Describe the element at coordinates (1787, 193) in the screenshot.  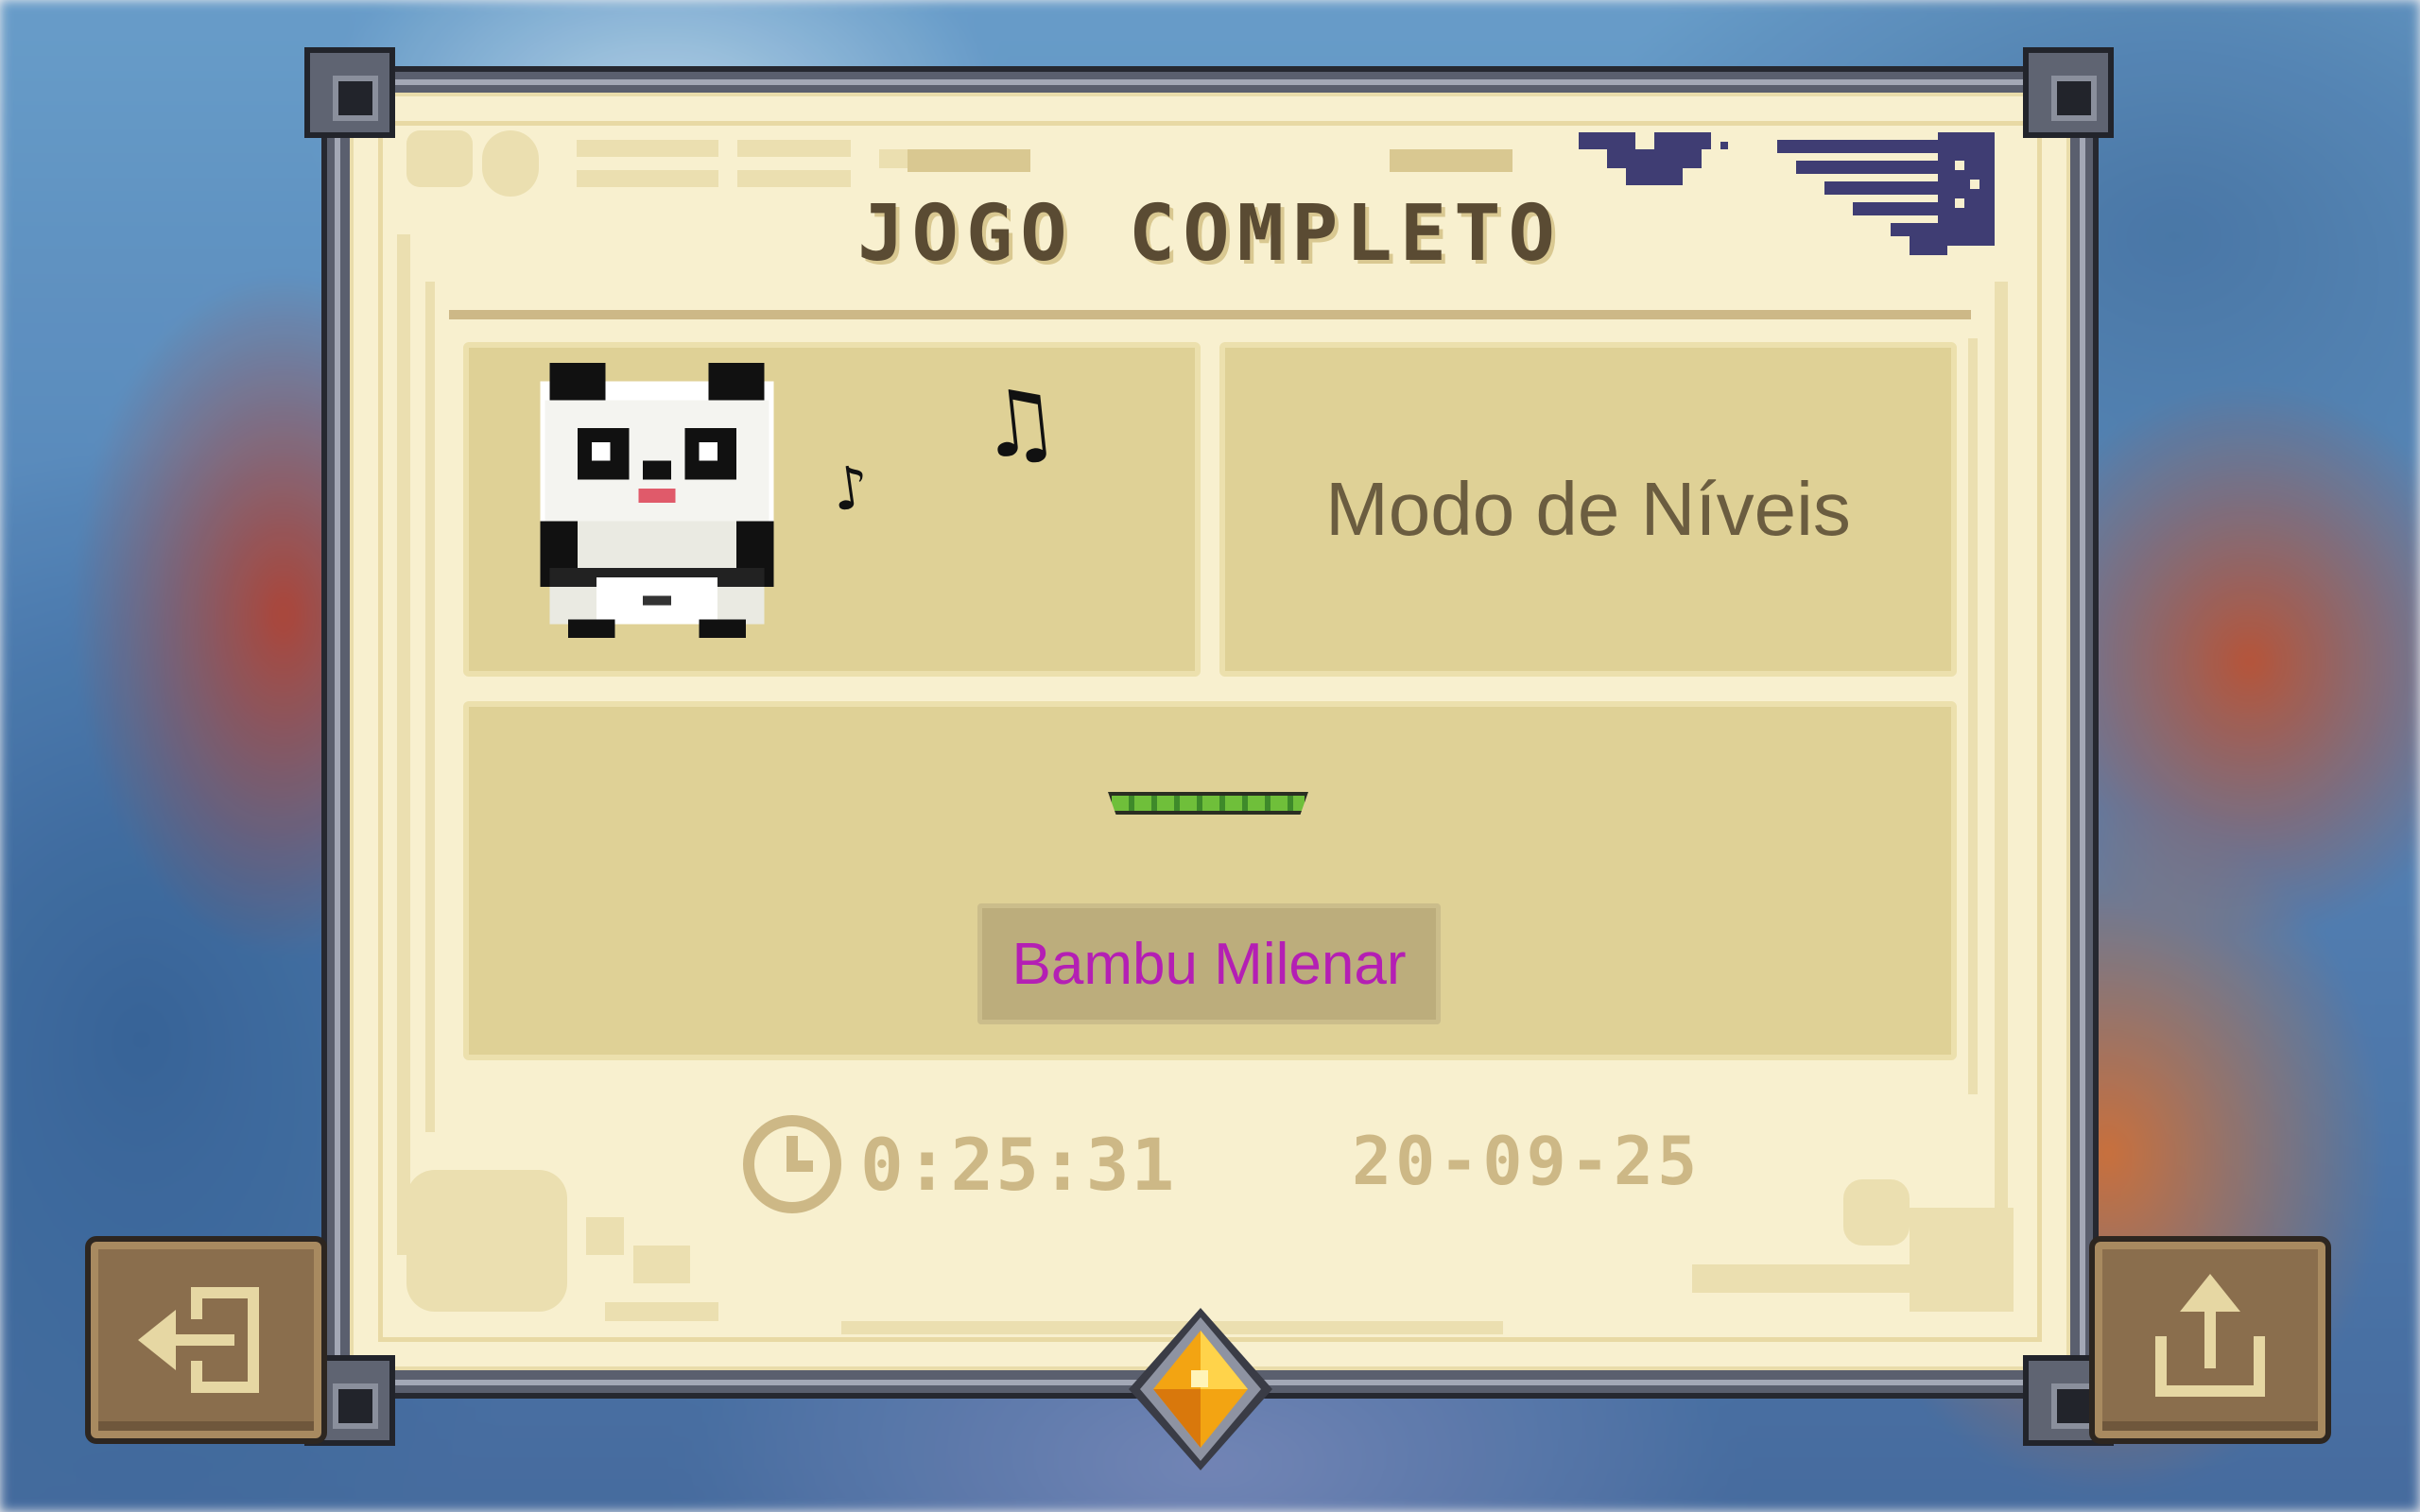
I see `wing-emblem-icon` at that location.